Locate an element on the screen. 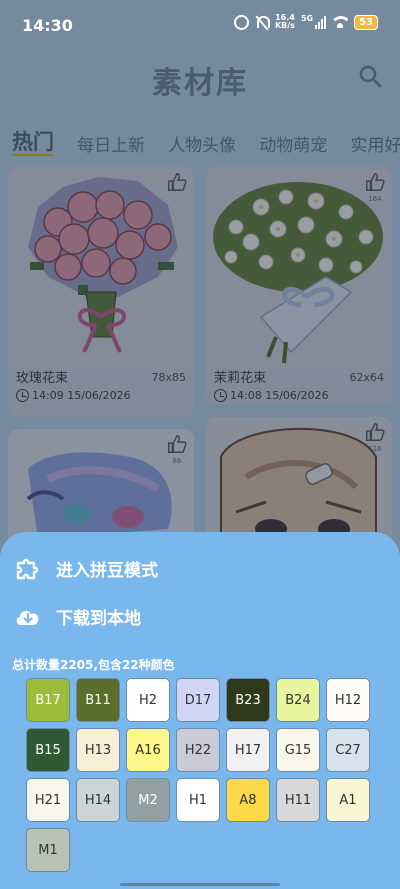 The height and width of the screenshot is (889, 400). color-swatch: H22 is located at coordinates (198, 750).